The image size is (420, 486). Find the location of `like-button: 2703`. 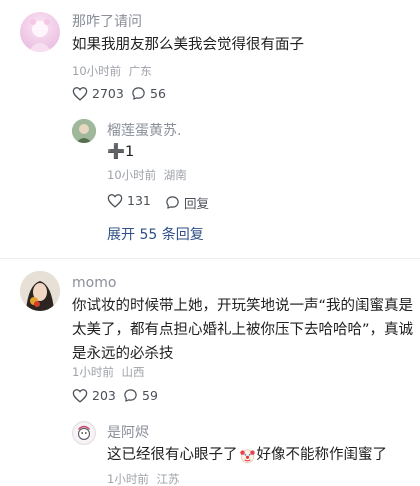

like-button: 2703 is located at coordinates (98, 93).